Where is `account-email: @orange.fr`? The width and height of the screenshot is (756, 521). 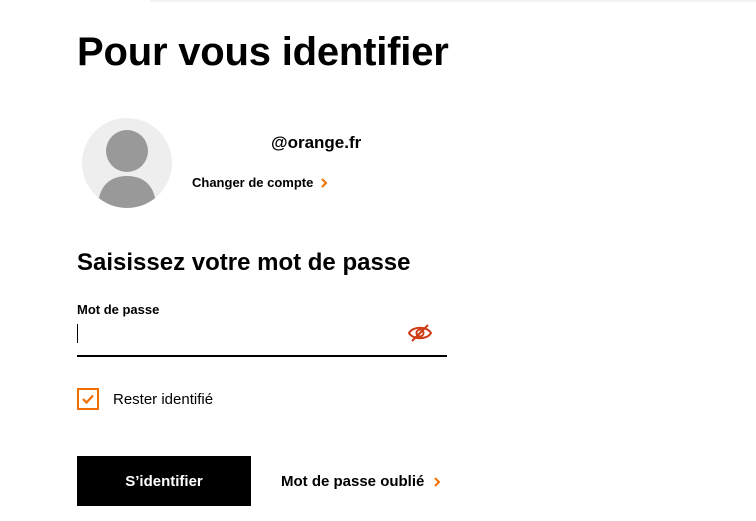 account-email: @orange.fr is located at coordinates (316, 142).